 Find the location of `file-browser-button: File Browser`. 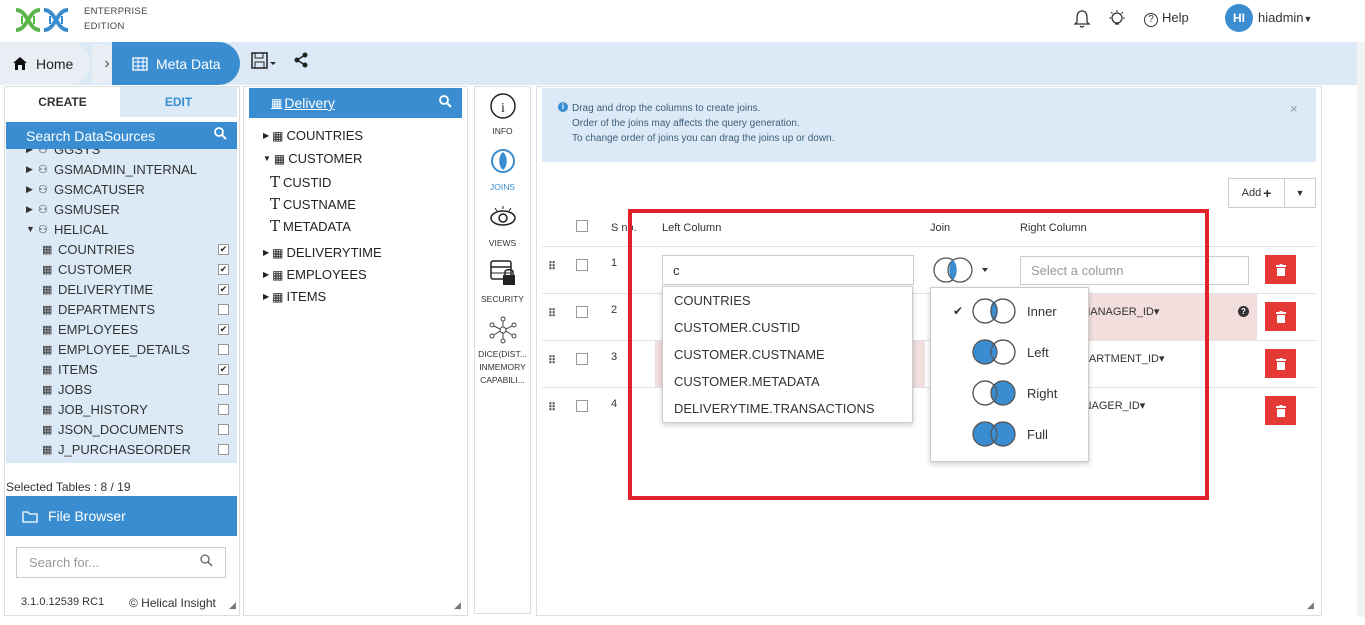

file-browser-button: File Browser is located at coordinates (121, 516).